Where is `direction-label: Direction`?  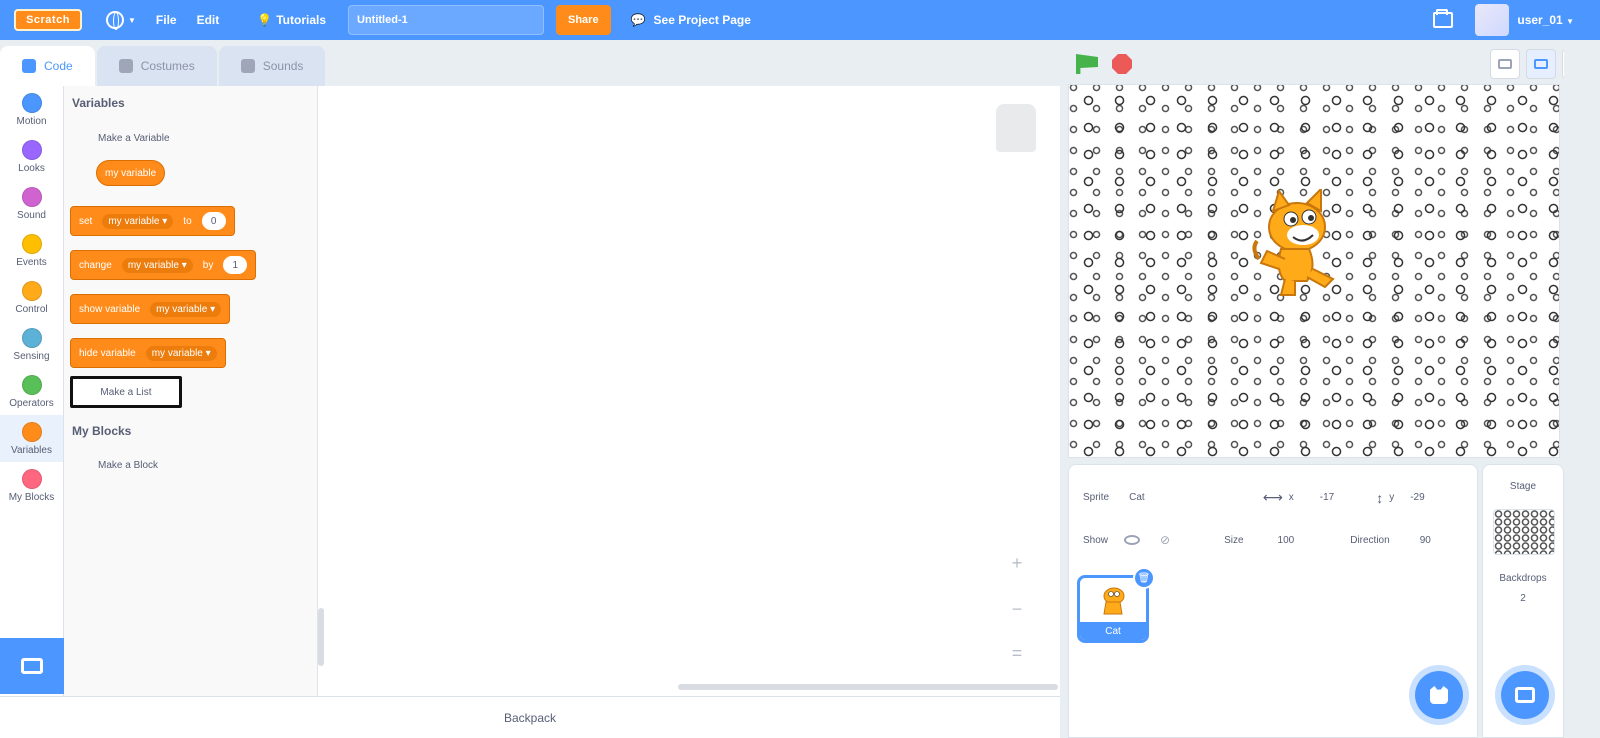
direction-label: Direction is located at coordinates (1370, 540).